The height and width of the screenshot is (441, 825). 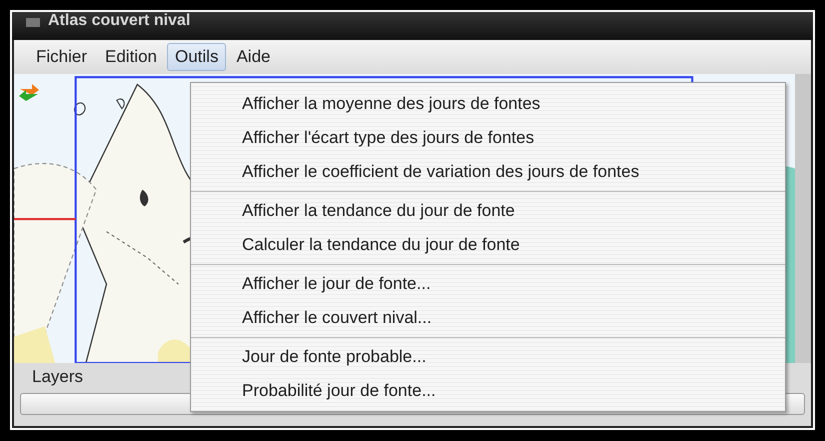 What do you see at coordinates (196, 57) in the screenshot?
I see `menu-item: Outils` at bounding box center [196, 57].